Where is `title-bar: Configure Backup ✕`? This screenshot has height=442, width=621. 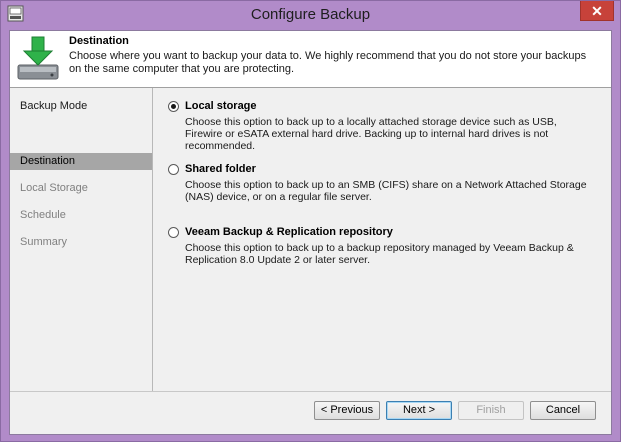 title-bar: Configure Backup ✕ is located at coordinates (310, 15).